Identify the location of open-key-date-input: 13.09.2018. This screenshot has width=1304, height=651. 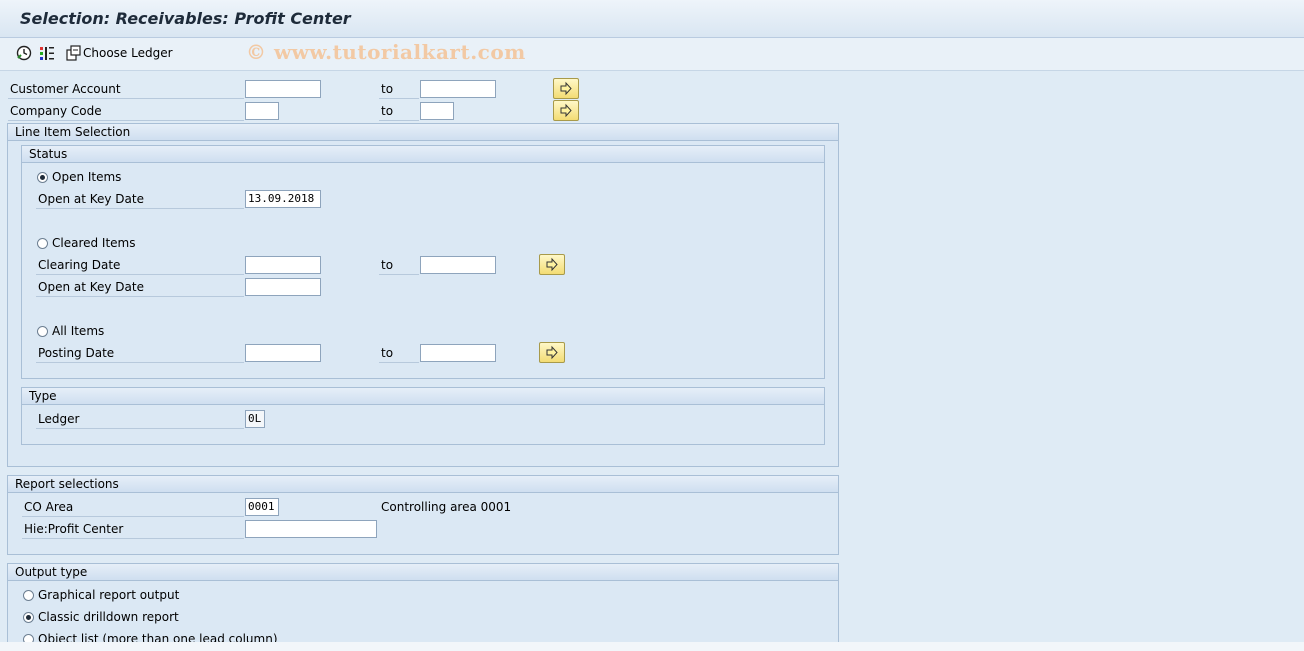
(283, 199).